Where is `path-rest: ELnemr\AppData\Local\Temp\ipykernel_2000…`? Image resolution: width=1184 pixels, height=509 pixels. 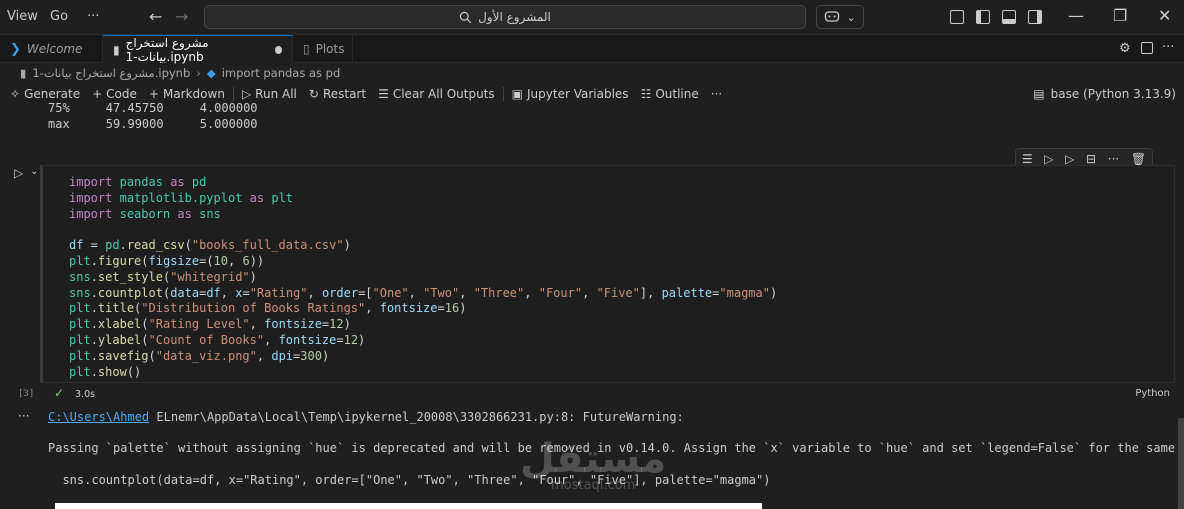 path-rest: ELnemr\AppData\Local\Temp\ipykernel_2000… is located at coordinates (416, 417).